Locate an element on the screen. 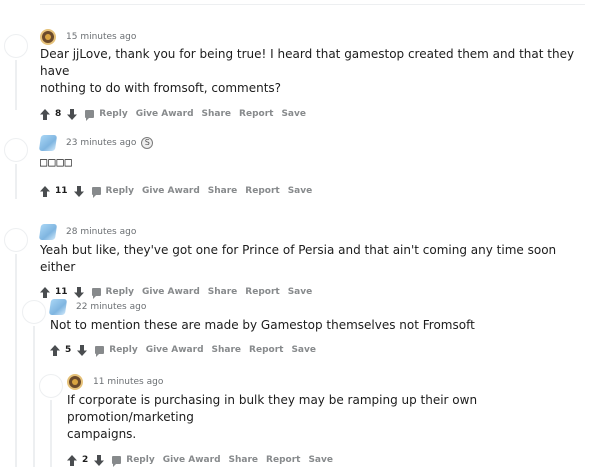 The width and height of the screenshot is (600, 467). comment-meta: 28 minutes ago is located at coordinates (314, 232).